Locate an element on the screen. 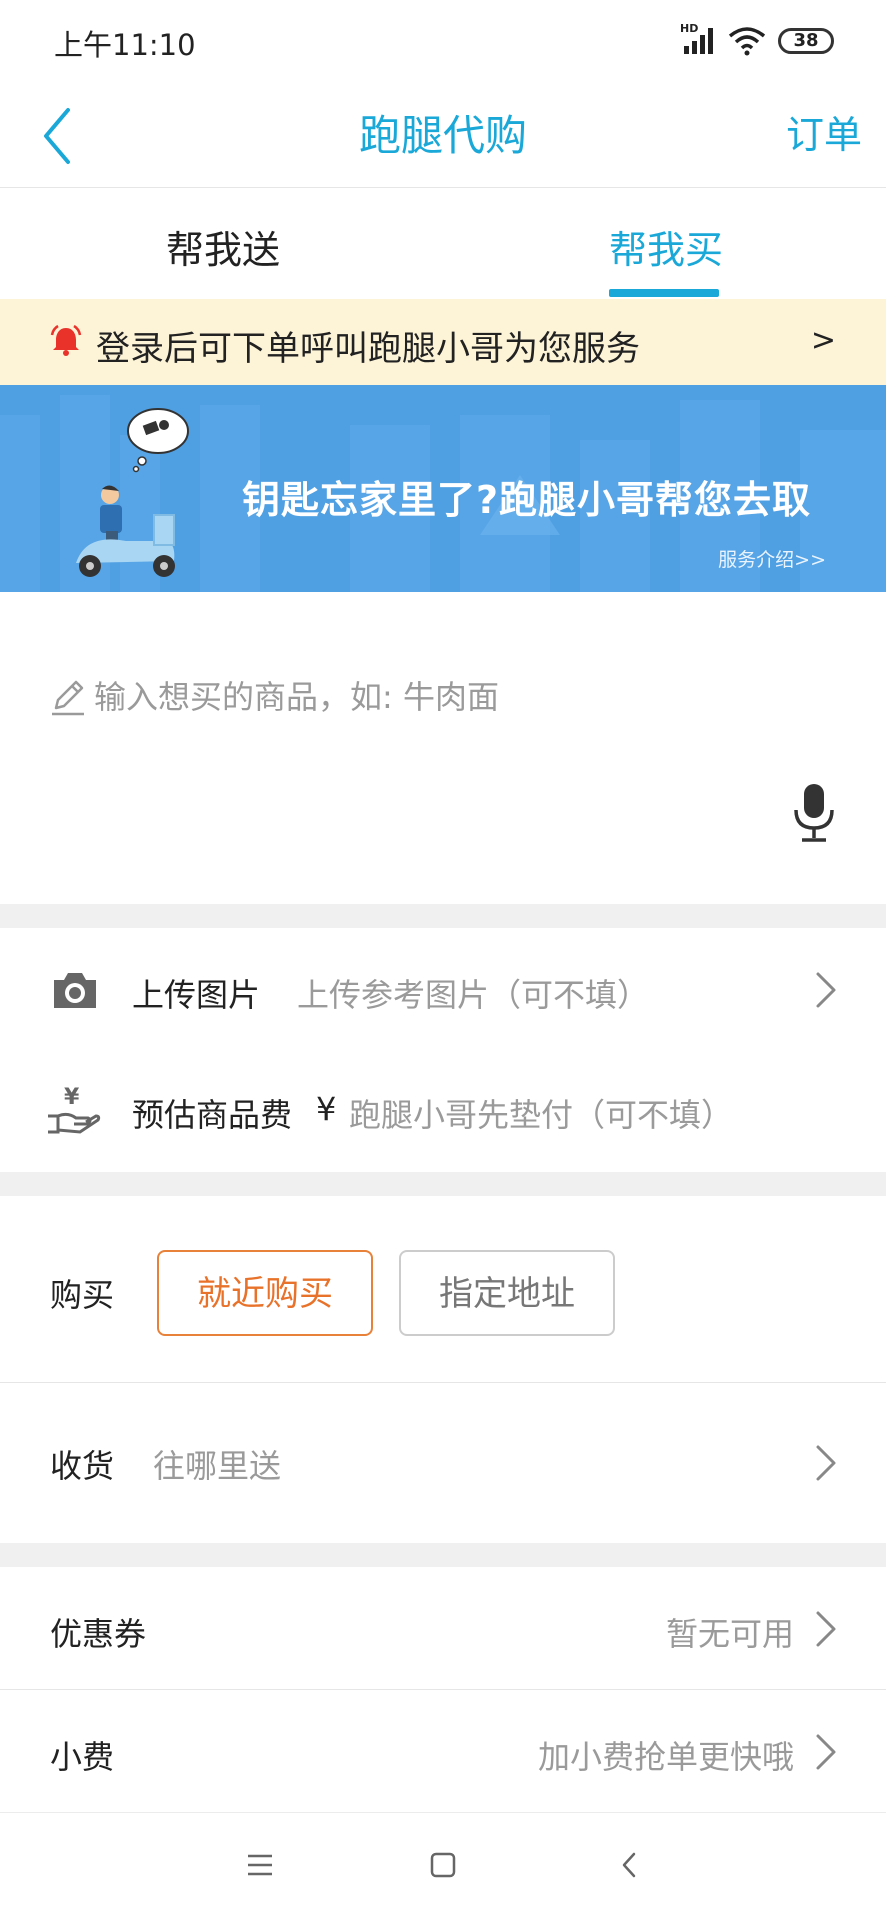 The height and width of the screenshot is (1920, 886). pencil-icon is located at coordinates (68, 696).